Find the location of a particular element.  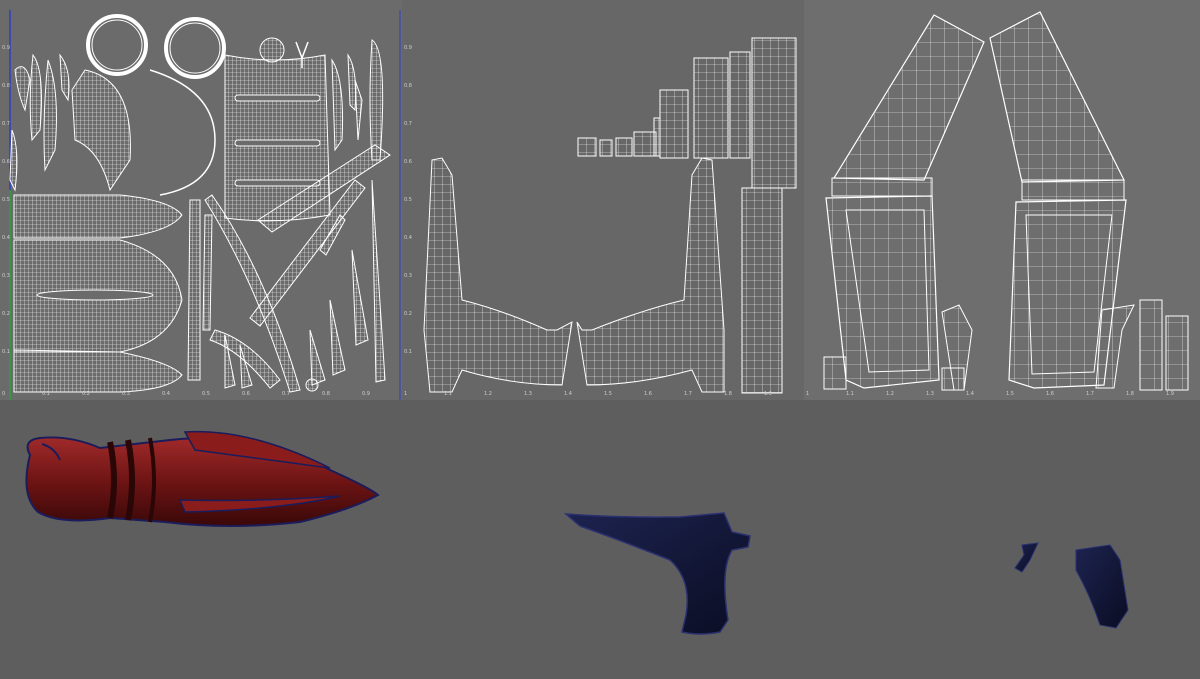

u-axis-ruler-3: 1 1.1 1.2 1.3 1.4 1.5 1.6 1.7 1.8 1.9 is located at coordinates (1002, 395).